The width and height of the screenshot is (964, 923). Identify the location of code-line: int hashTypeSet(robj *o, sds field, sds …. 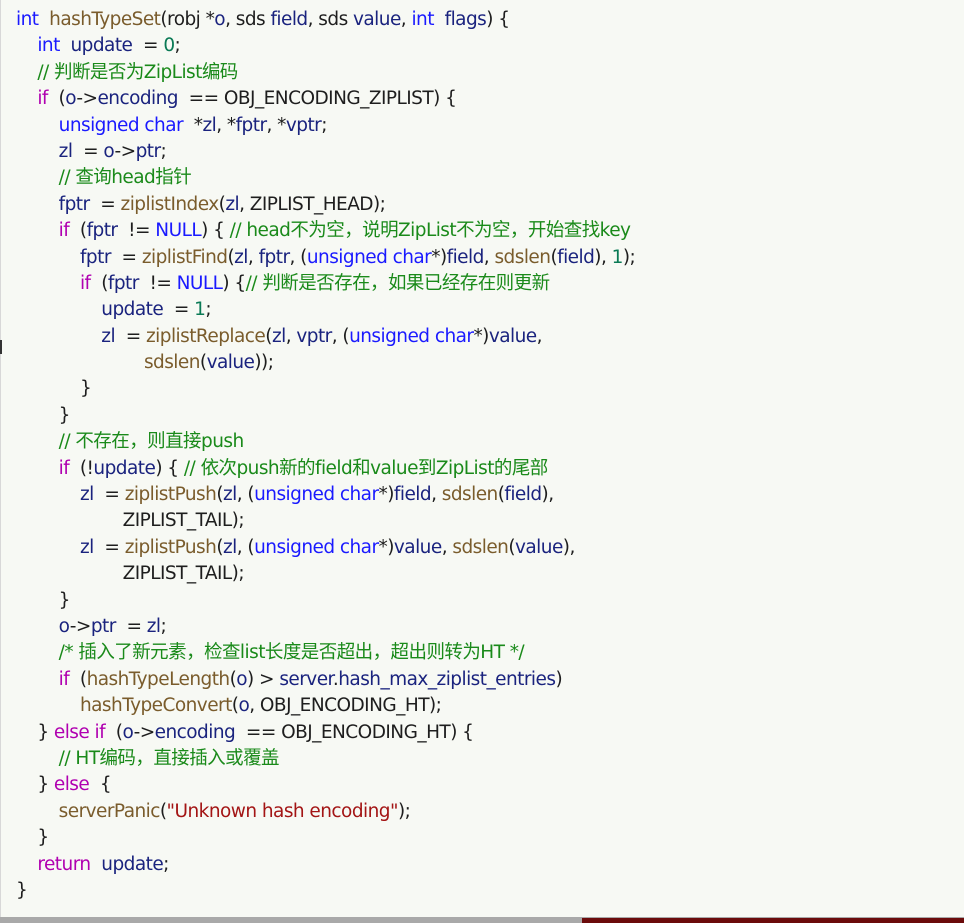
(325, 20).